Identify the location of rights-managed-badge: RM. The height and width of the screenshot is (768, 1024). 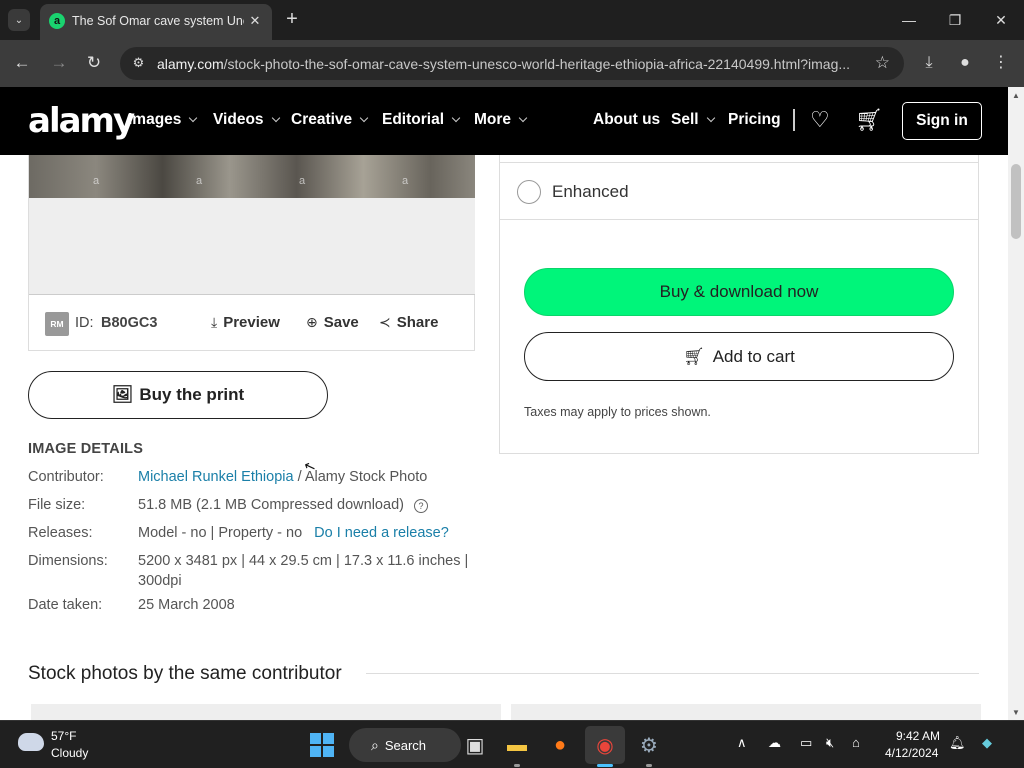
(57, 324).